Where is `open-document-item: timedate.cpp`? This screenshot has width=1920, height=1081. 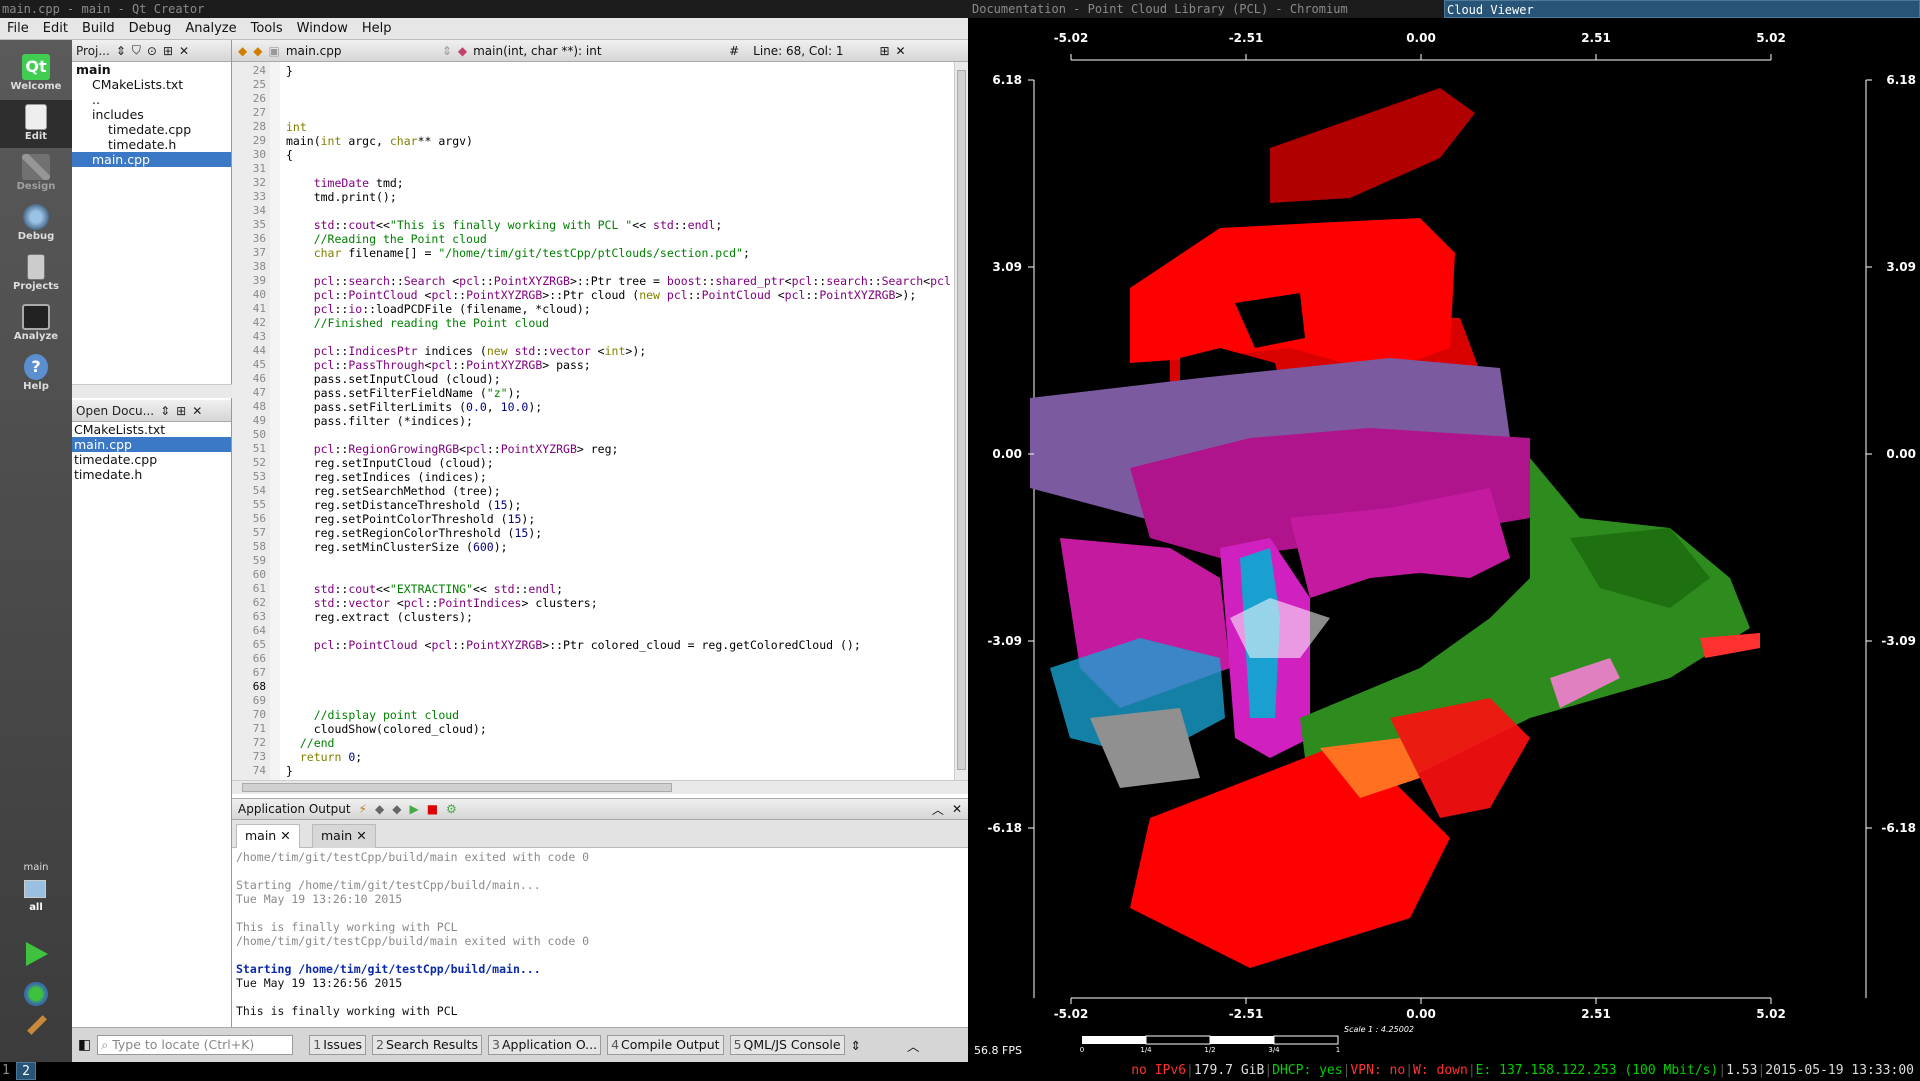 open-document-item: timedate.cpp is located at coordinates (151, 459).